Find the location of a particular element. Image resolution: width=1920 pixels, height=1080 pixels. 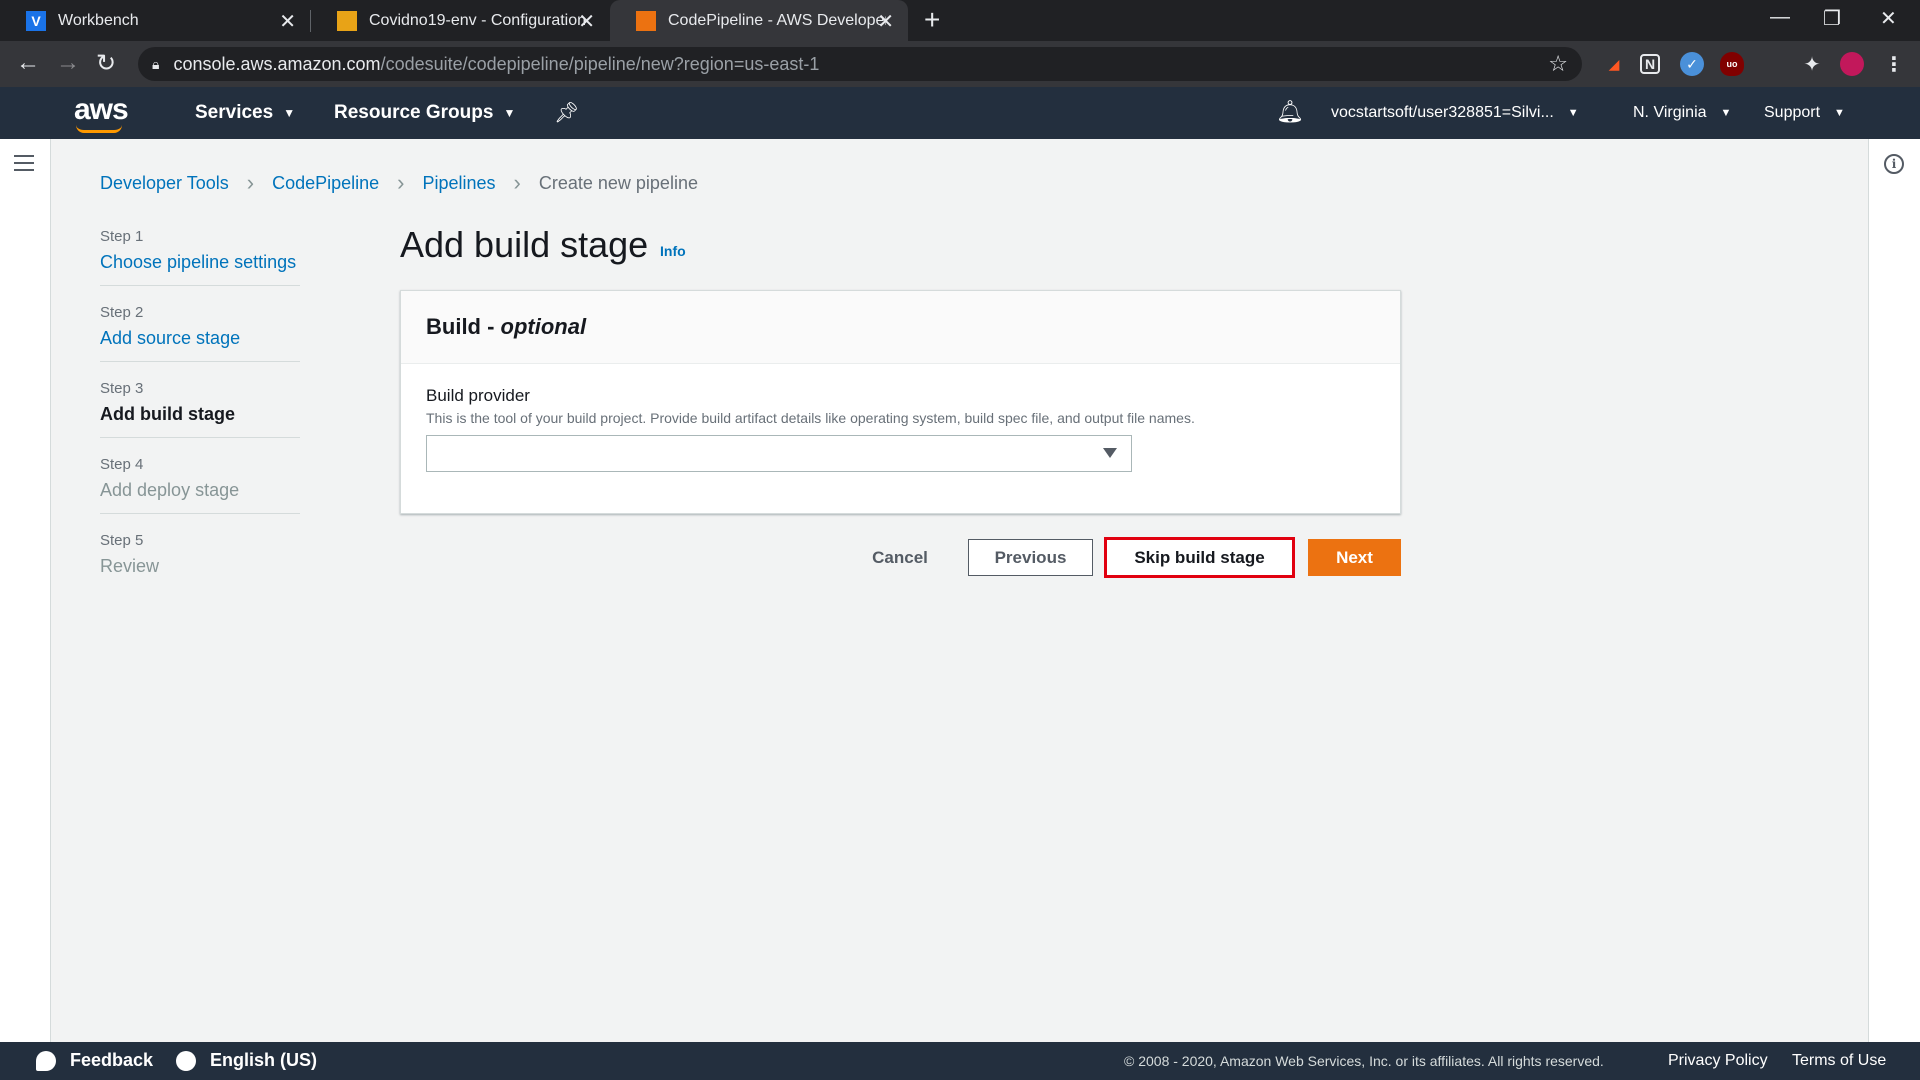

right-rail: i is located at coordinates (1894, 590).